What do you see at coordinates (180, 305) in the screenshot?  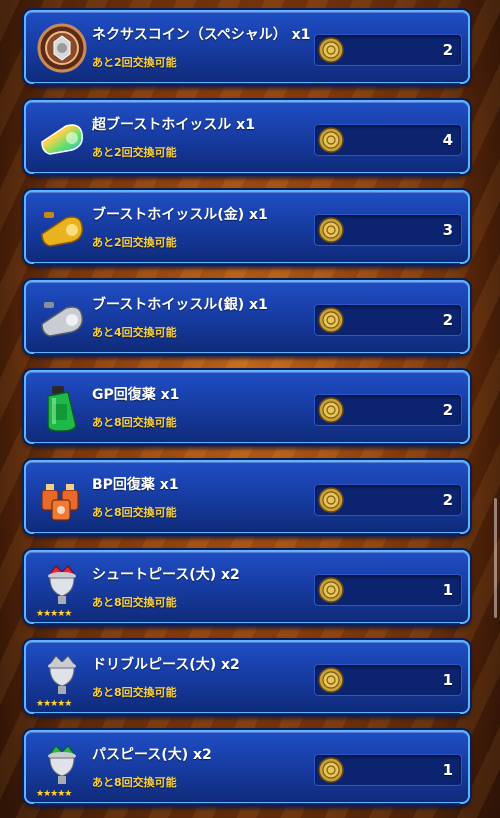 I see `item-name: ブーストホイッスル(銀) x1` at bounding box center [180, 305].